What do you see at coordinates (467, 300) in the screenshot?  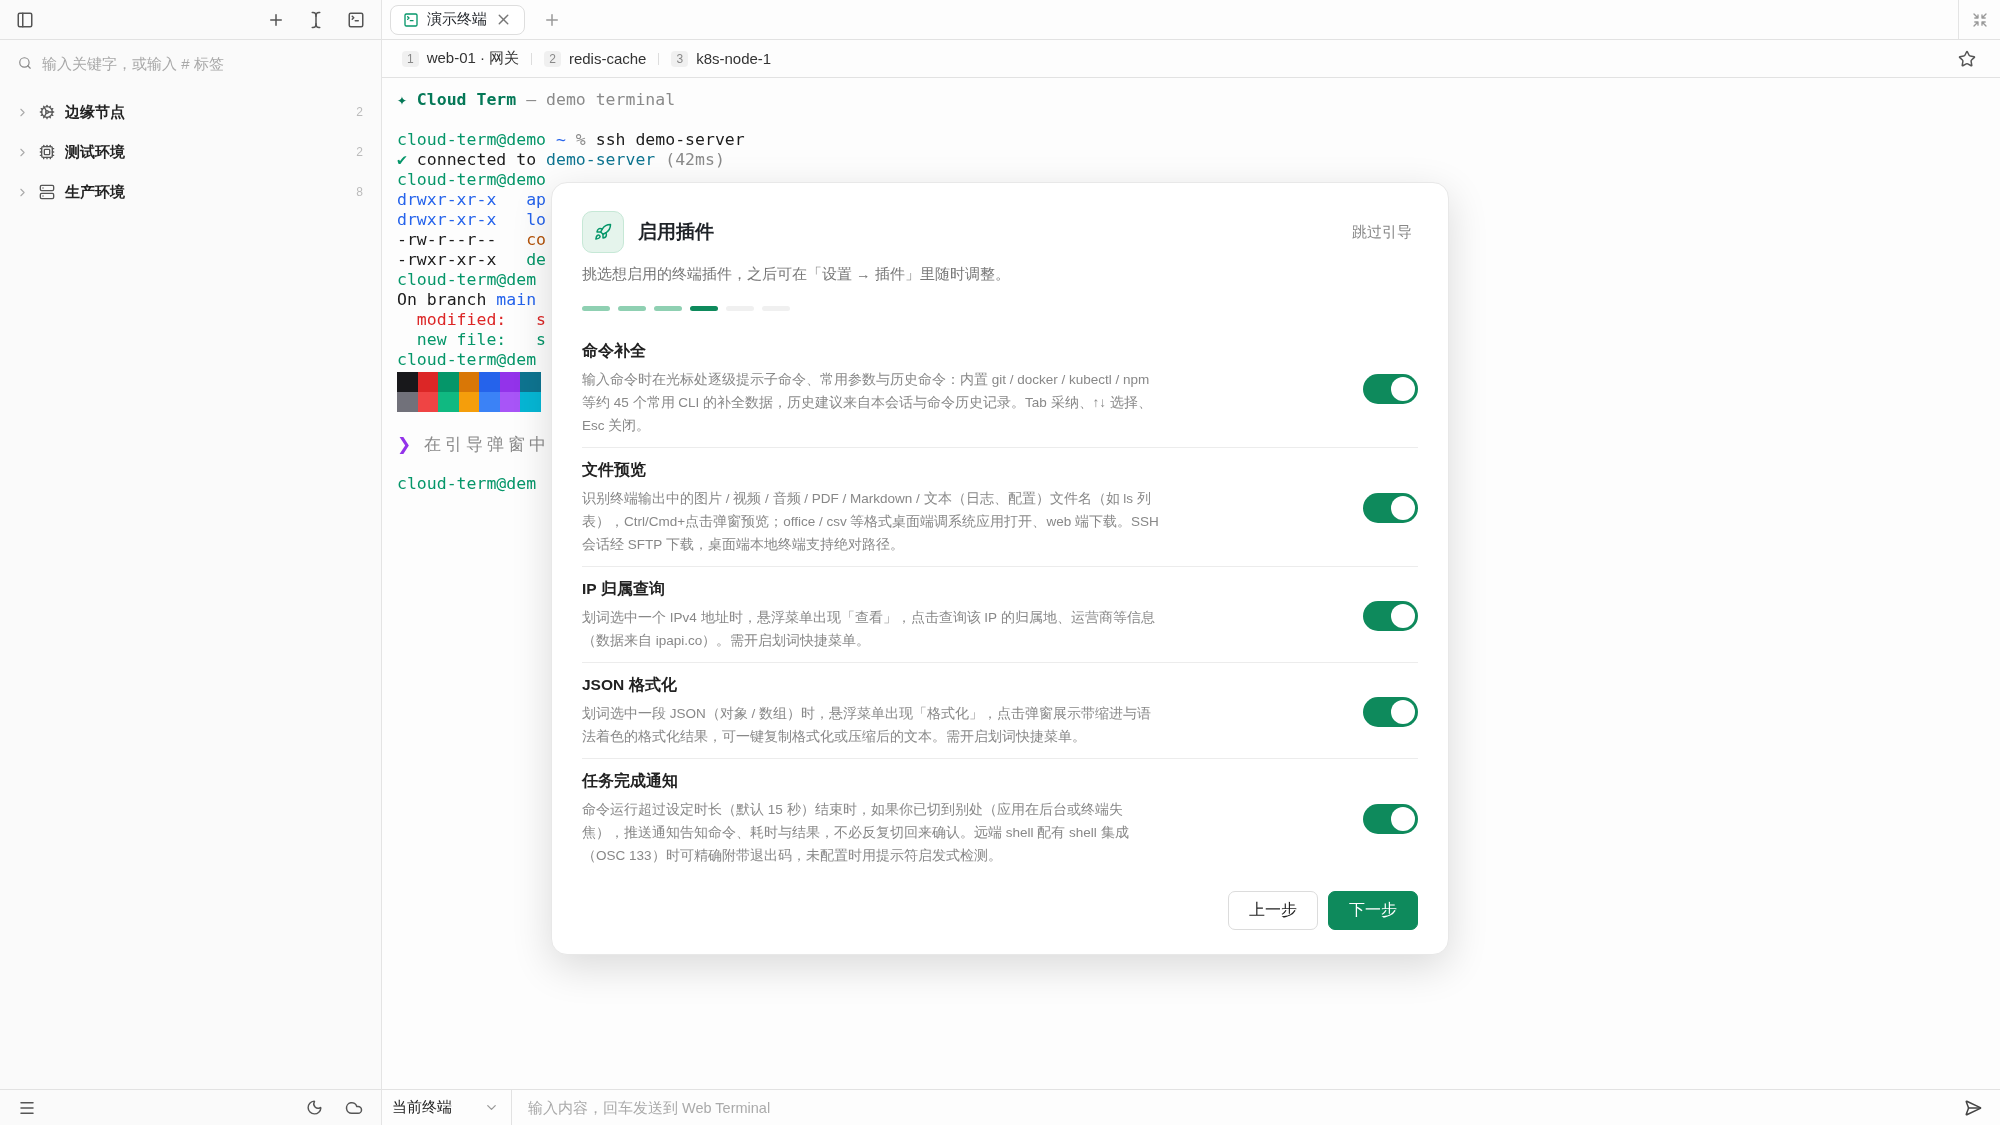 I see `terminal-line: On branch main` at bounding box center [467, 300].